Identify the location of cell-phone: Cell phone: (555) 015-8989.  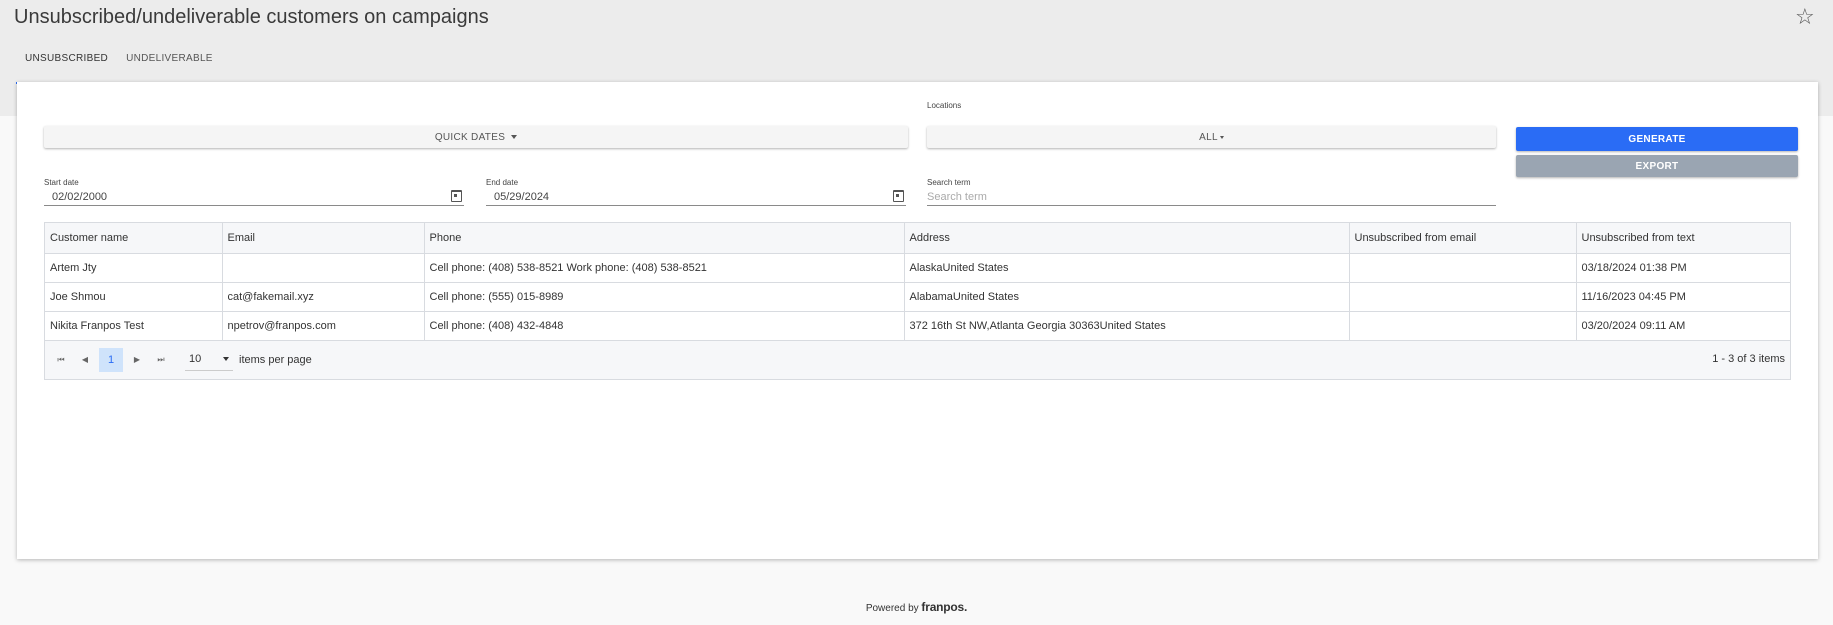
(664, 297).